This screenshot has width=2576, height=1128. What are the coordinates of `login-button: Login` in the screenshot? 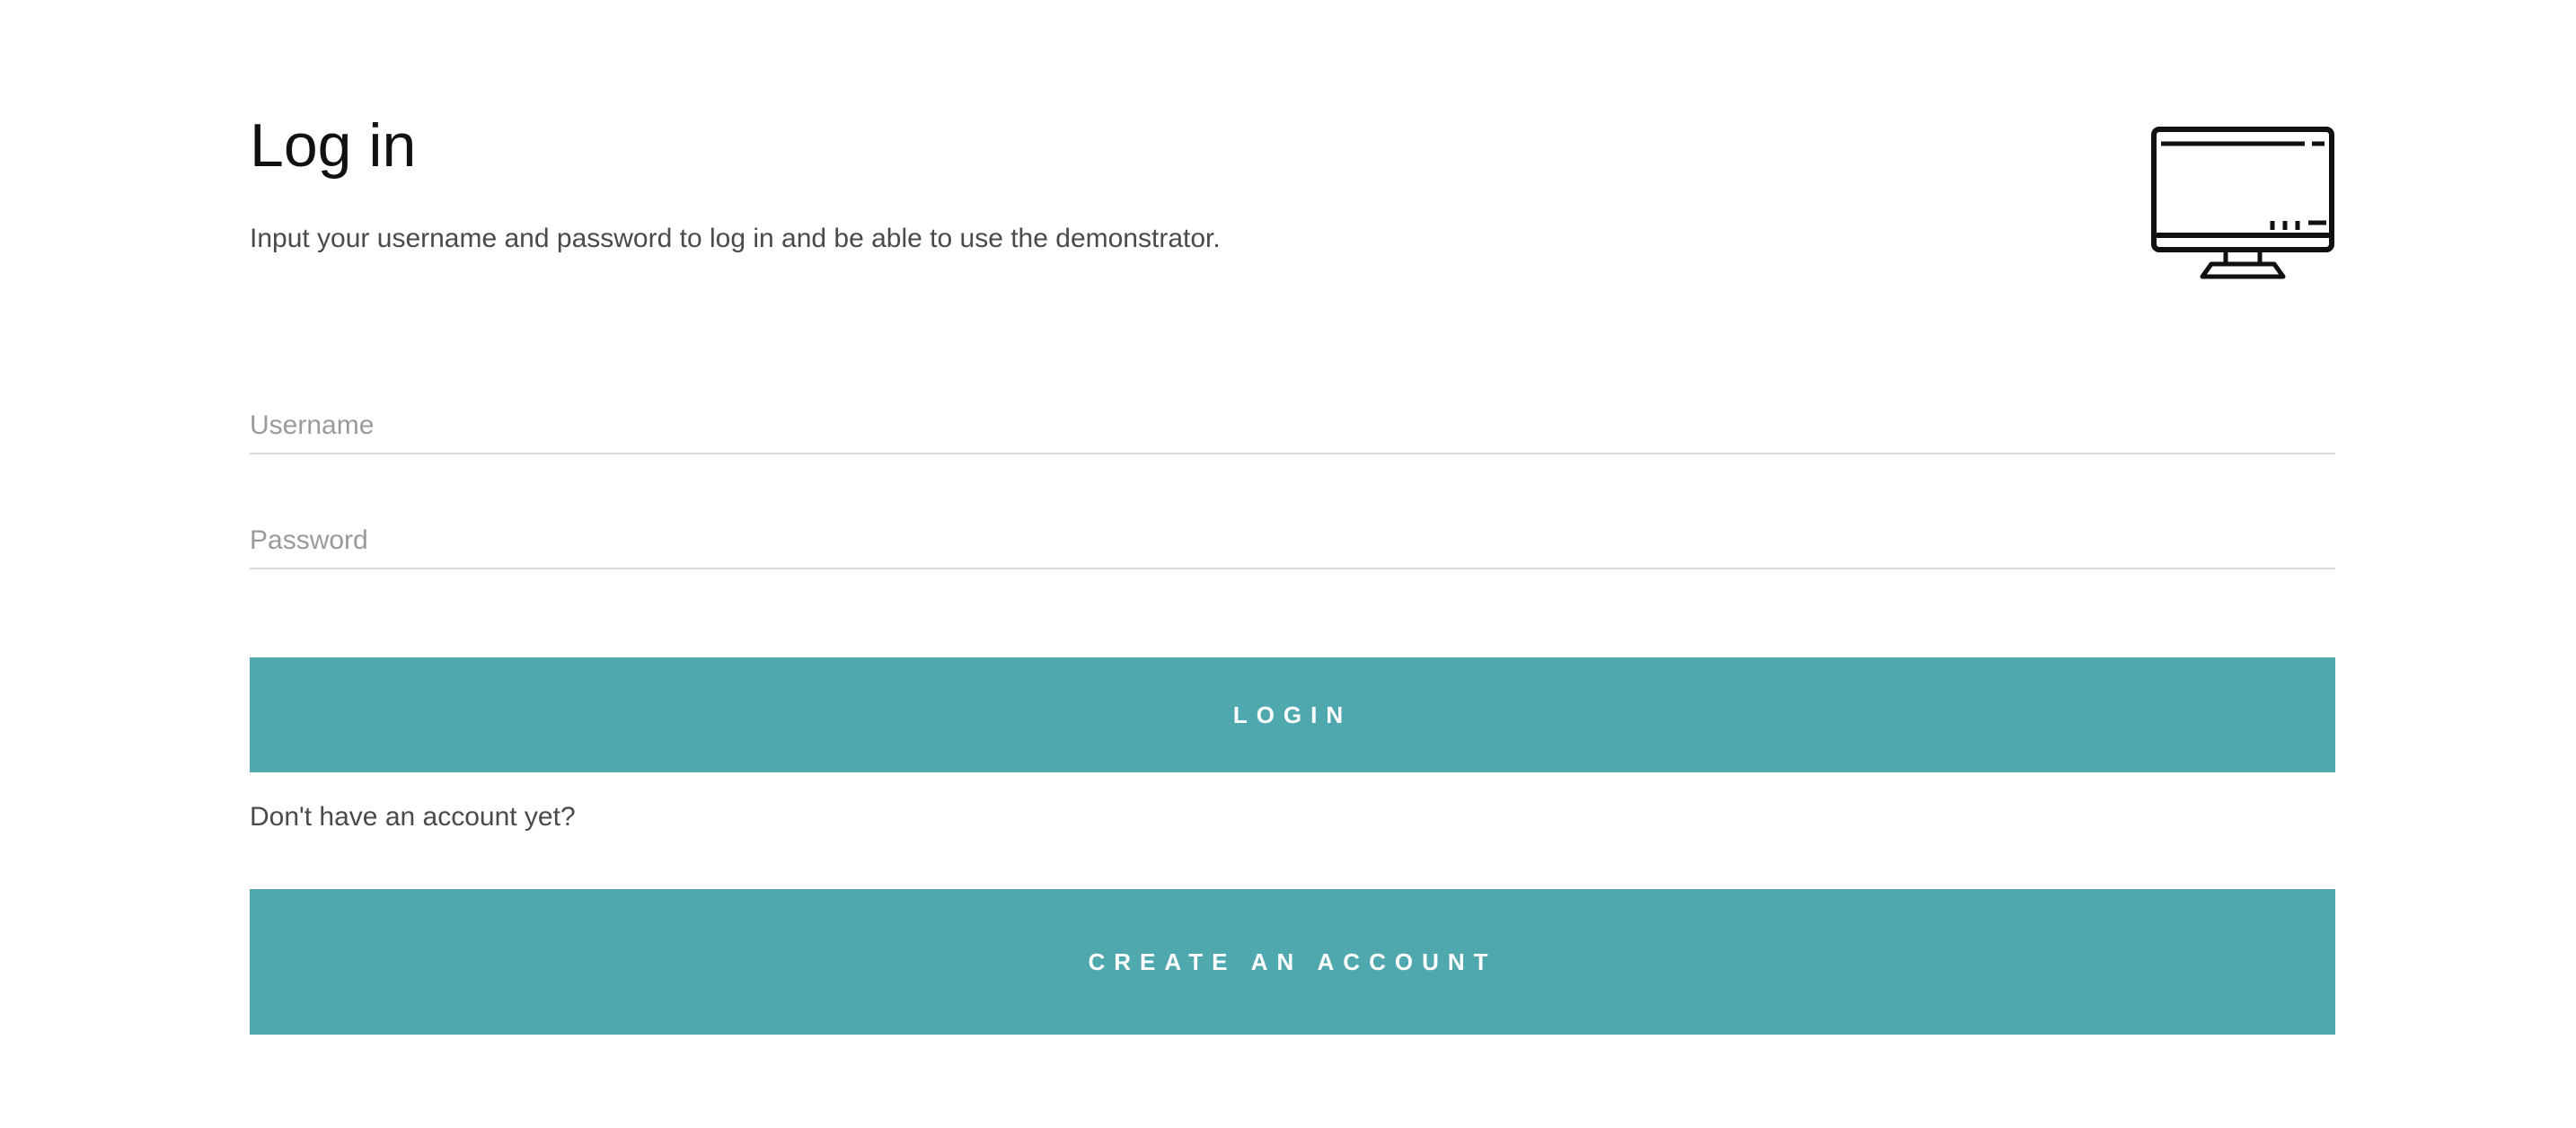 It's located at (1292, 714).